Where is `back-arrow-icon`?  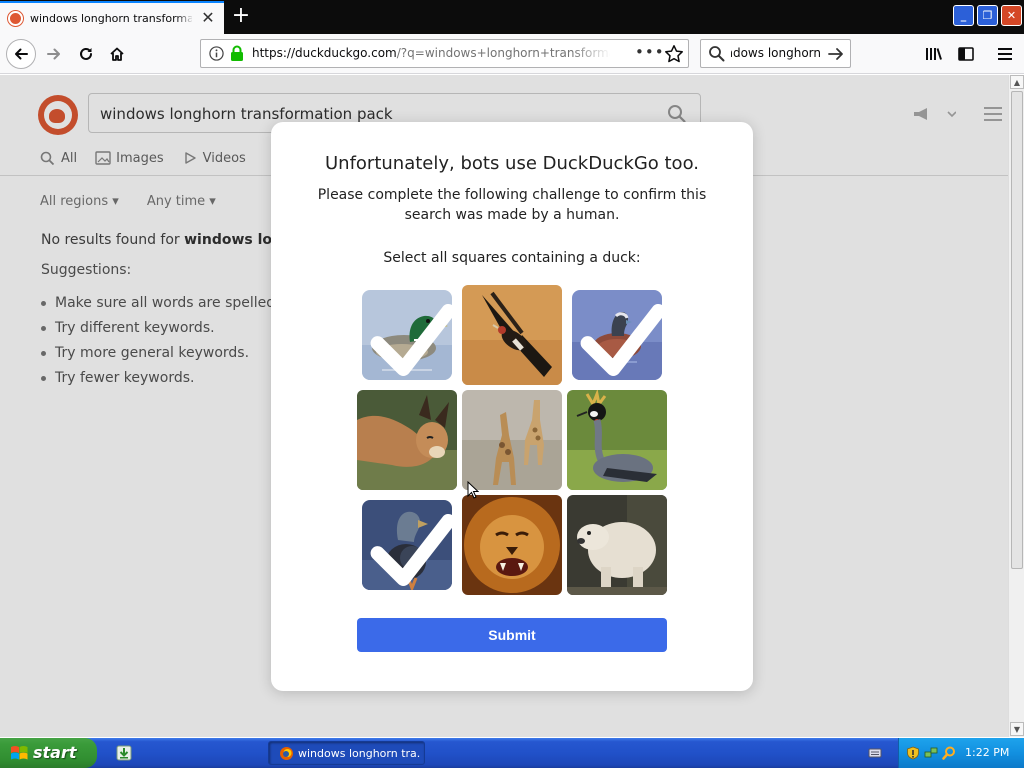 back-arrow-icon is located at coordinates (21, 54).